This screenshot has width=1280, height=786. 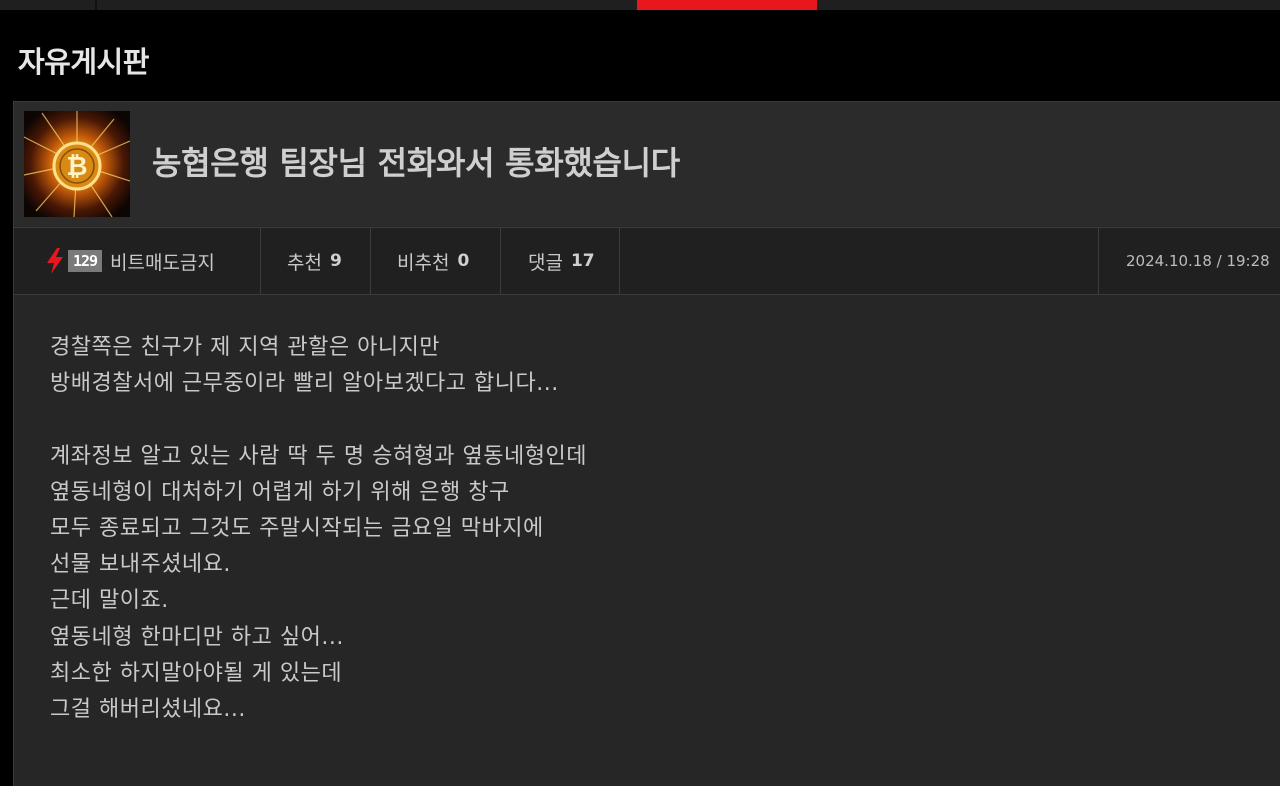 What do you see at coordinates (423, 262) in the screenshot?
I see `not-recommend-label: 비추천` at bounding box center [423, 262].